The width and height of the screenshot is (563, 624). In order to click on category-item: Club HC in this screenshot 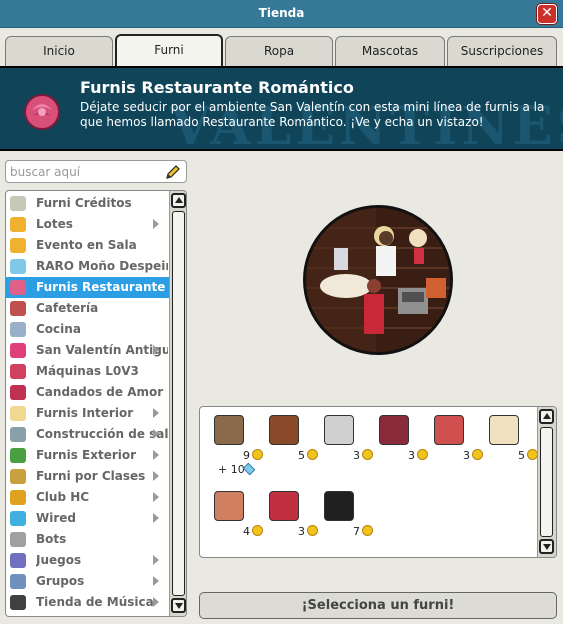, I will do `click(88, 497)`.